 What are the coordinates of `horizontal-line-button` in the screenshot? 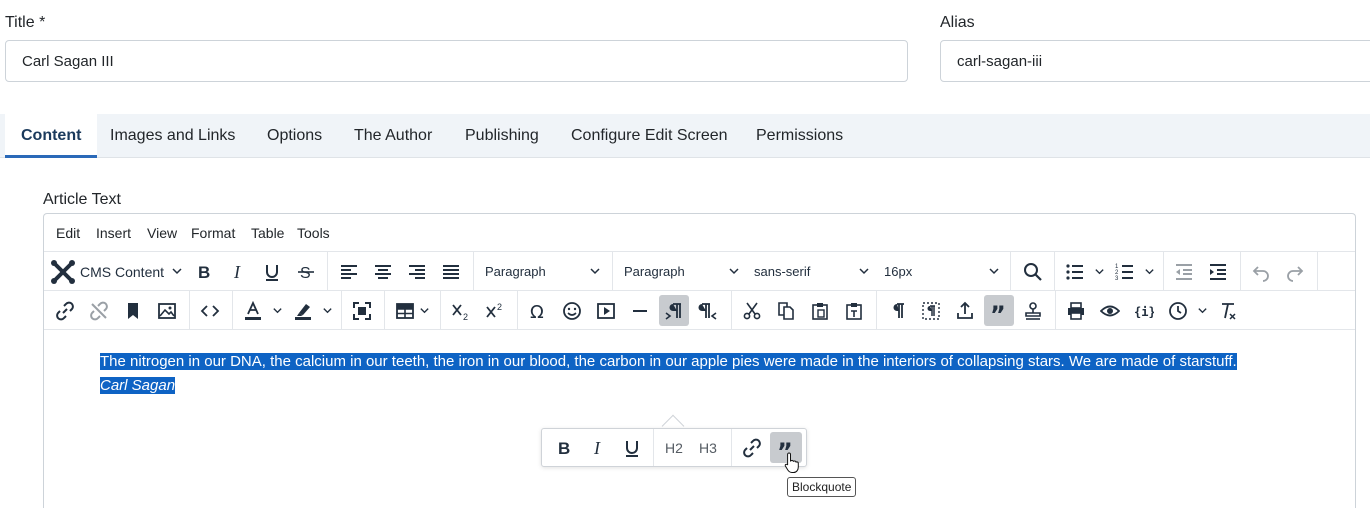 It's located at (640, 310).